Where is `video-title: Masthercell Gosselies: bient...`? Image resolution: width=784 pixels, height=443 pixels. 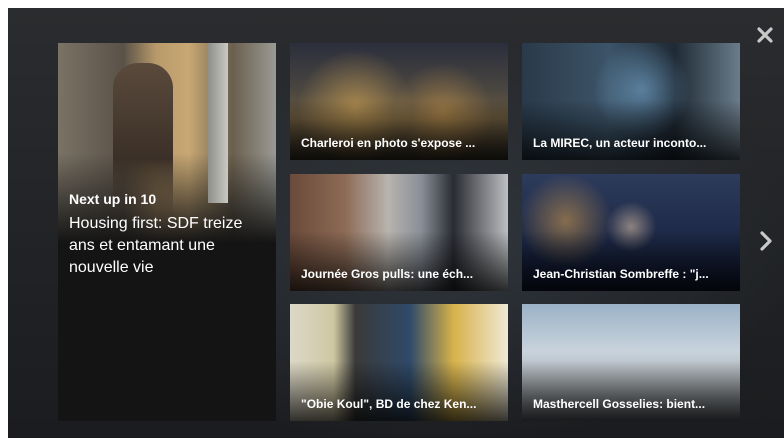
video-title: Masthercell Gosselies: bient... is located at coordinates (619, 404).